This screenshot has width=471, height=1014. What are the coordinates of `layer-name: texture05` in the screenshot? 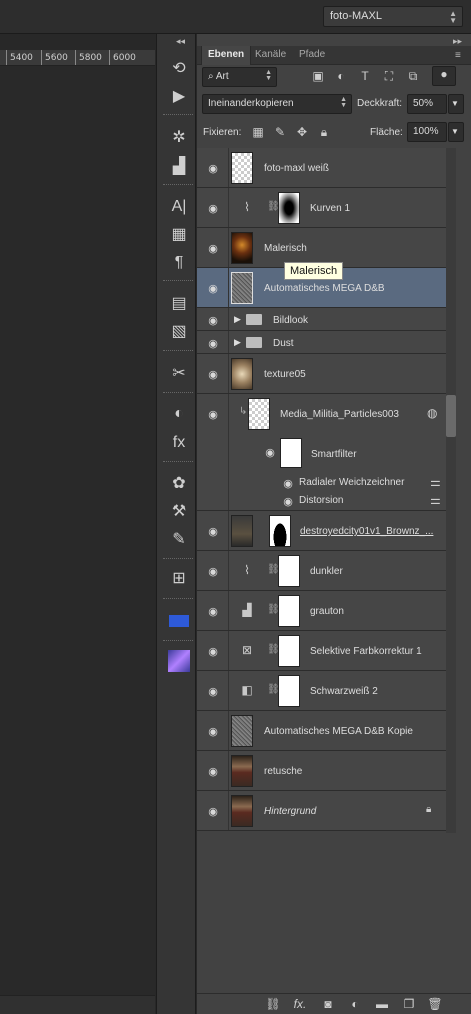 It's located at (285, 374).